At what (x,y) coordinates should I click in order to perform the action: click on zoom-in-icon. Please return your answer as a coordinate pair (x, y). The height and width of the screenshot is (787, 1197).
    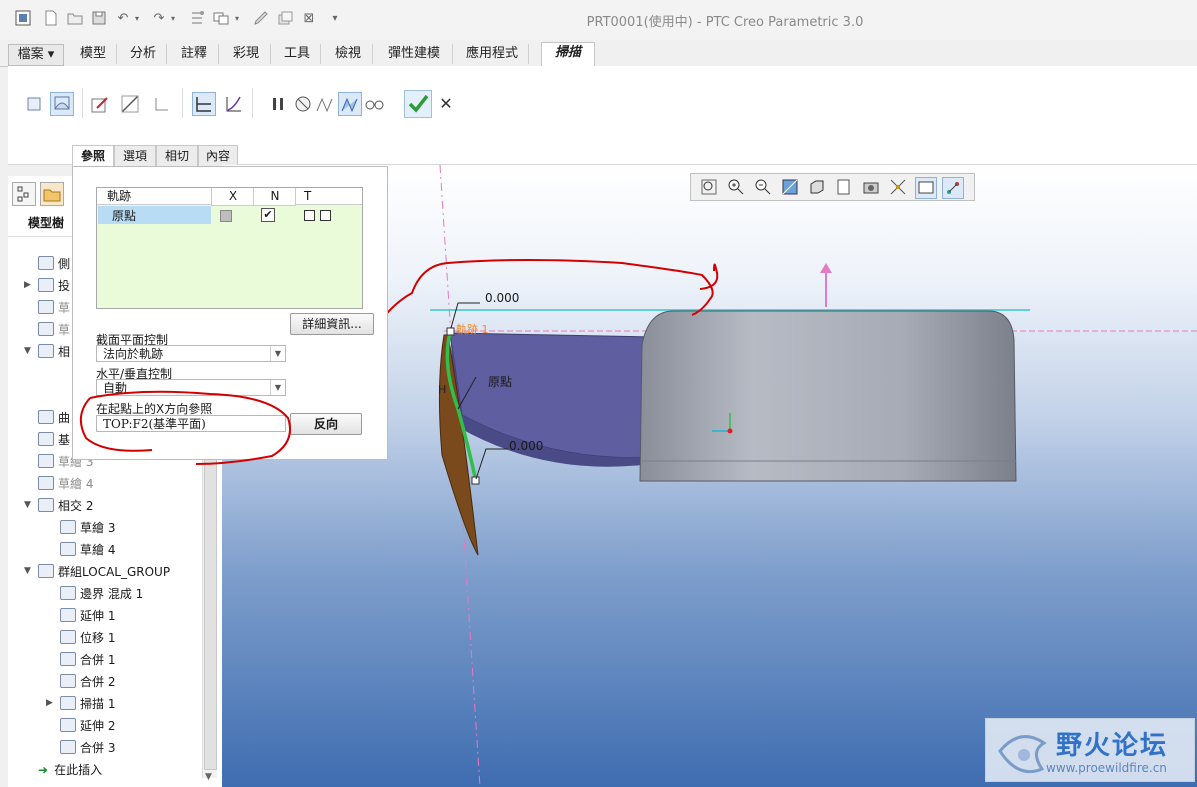
    Looking at the image, I should click on (736, 187).